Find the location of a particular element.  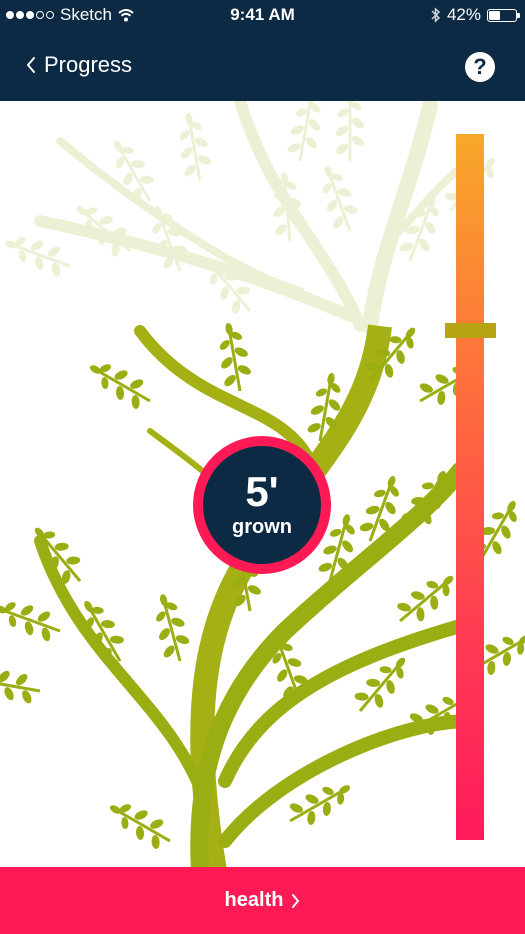

back-button: Progress is located at coordinates (79, 65).